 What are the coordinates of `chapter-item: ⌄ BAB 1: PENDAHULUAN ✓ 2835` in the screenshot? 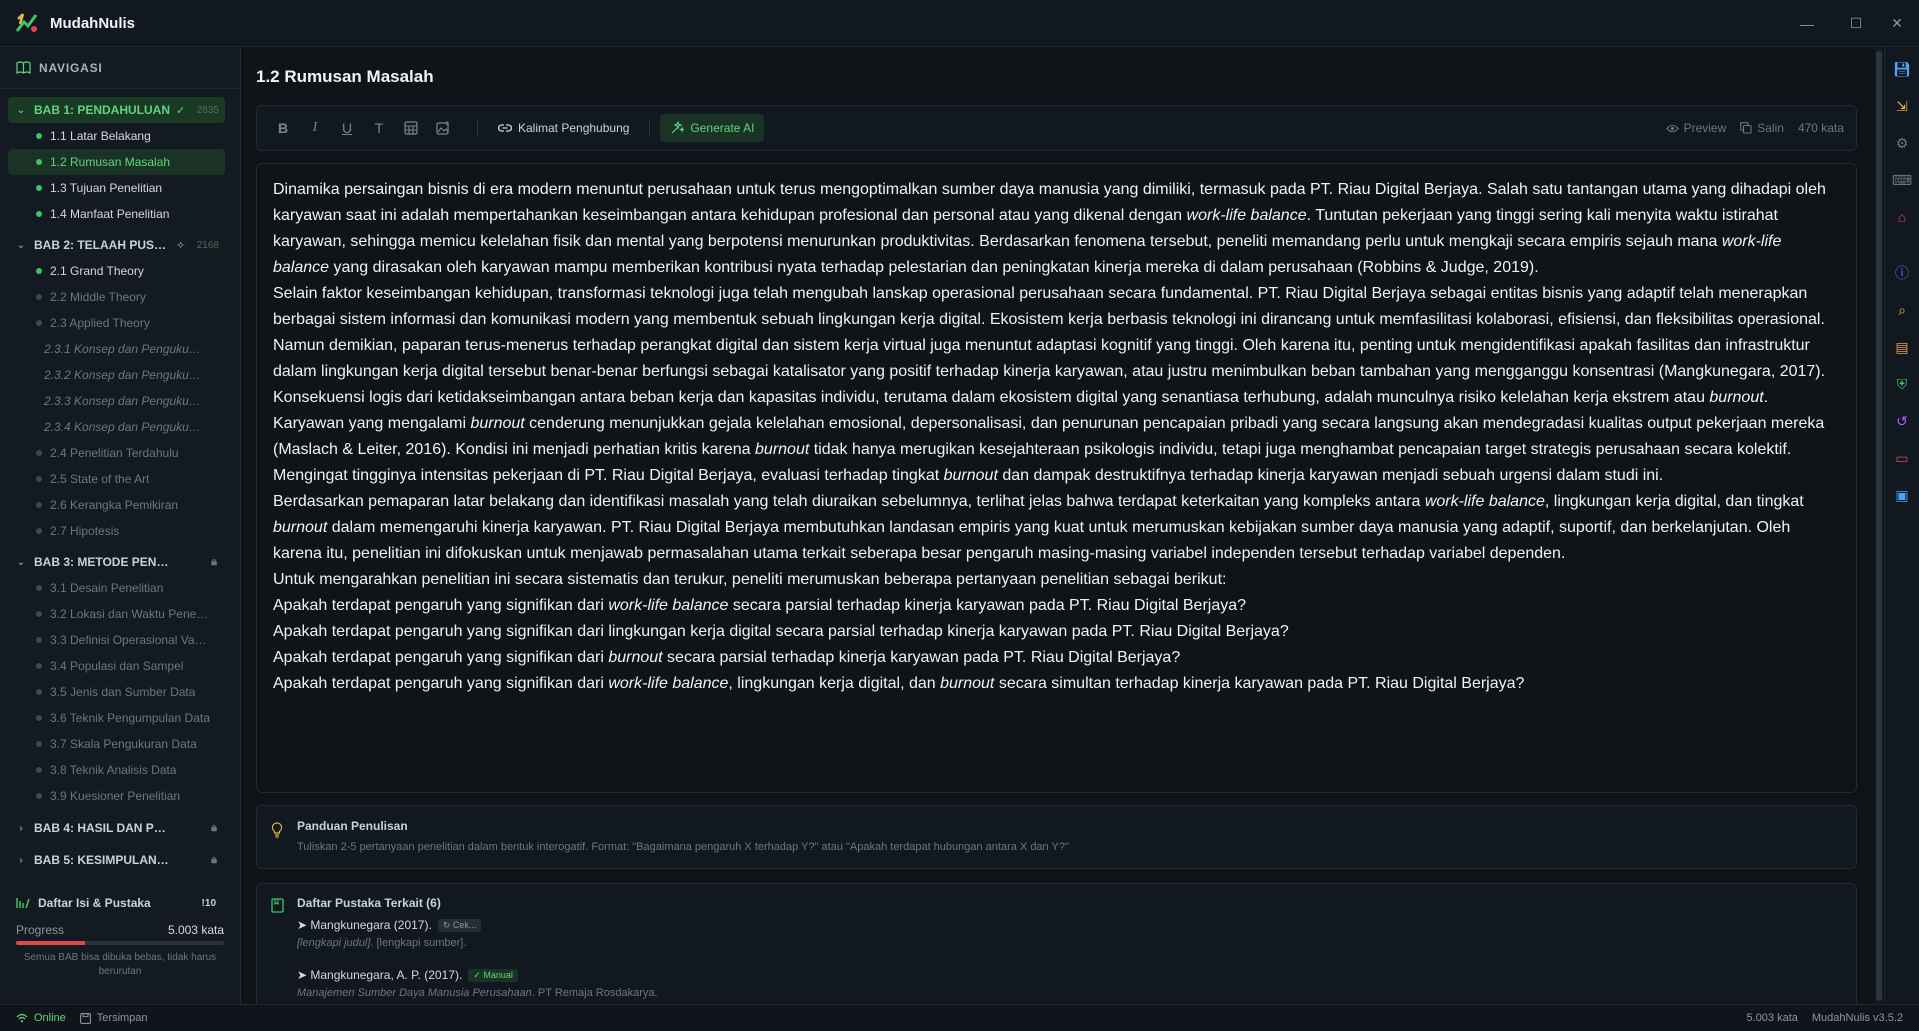 It's located at (116, 110).